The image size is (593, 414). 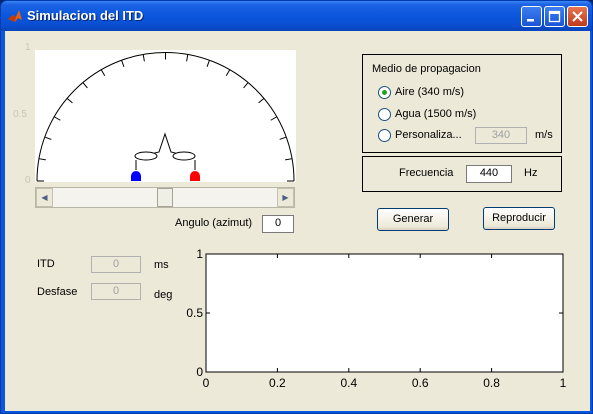 I want to click on radio-aire, so click(x=384, y=92).